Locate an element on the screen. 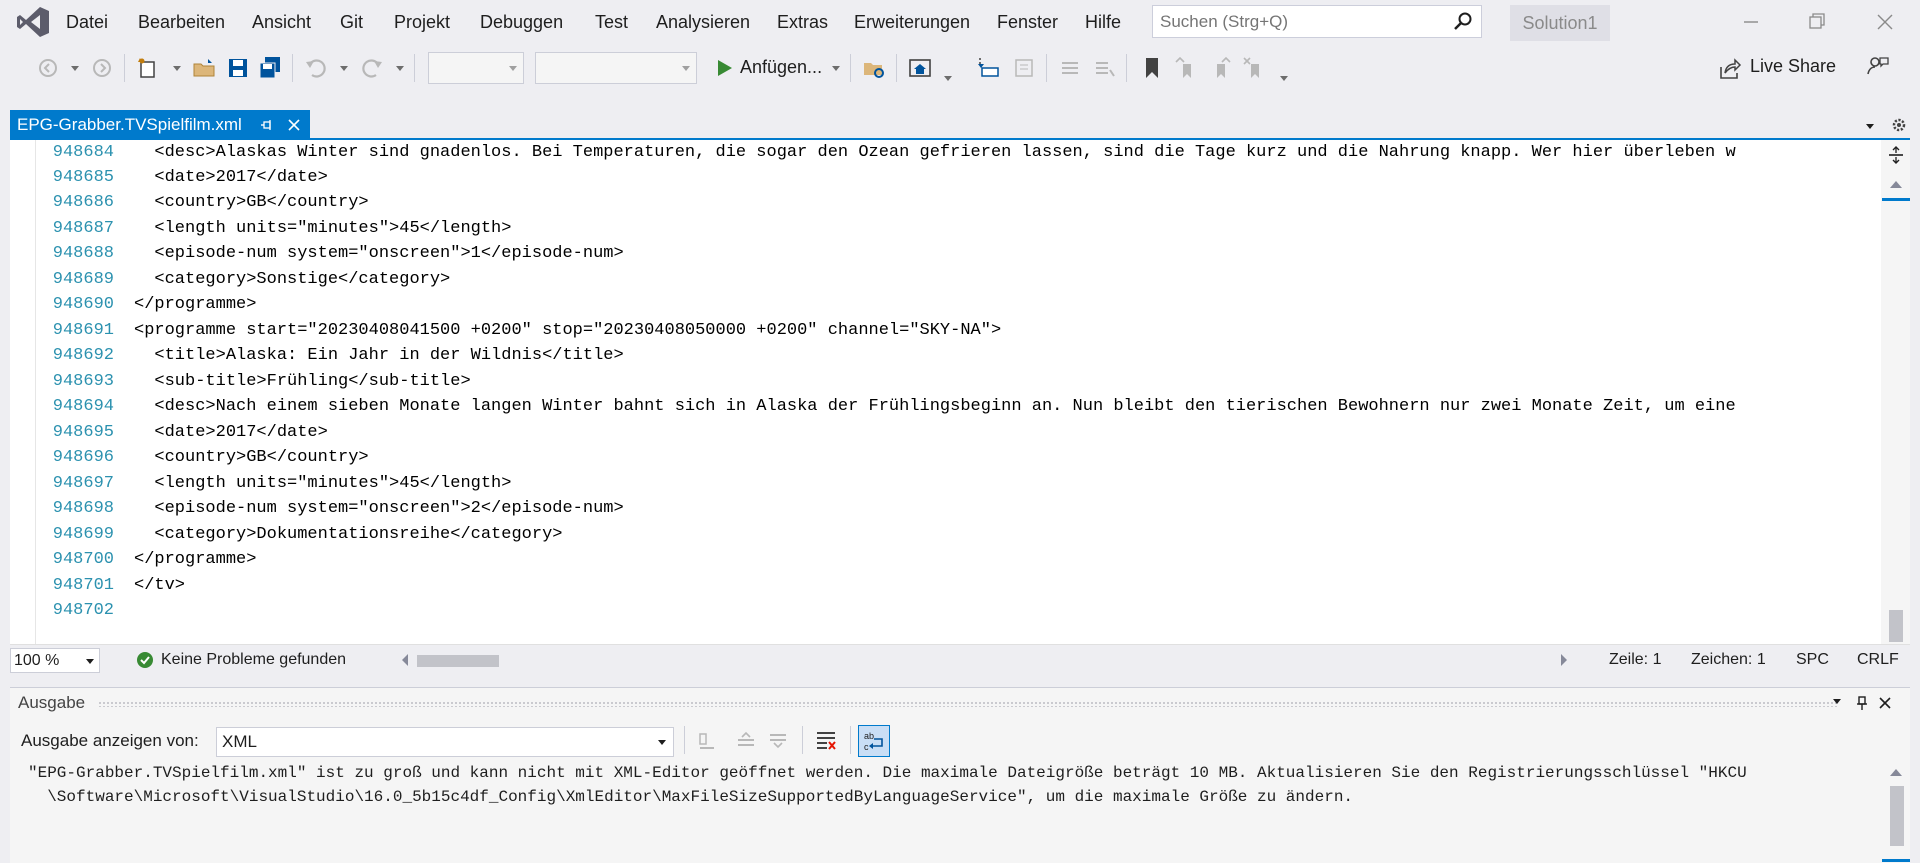 This screenshot has width=1920, height=863. clear-bookmarks-icon is located at coordinates (1254, 68).